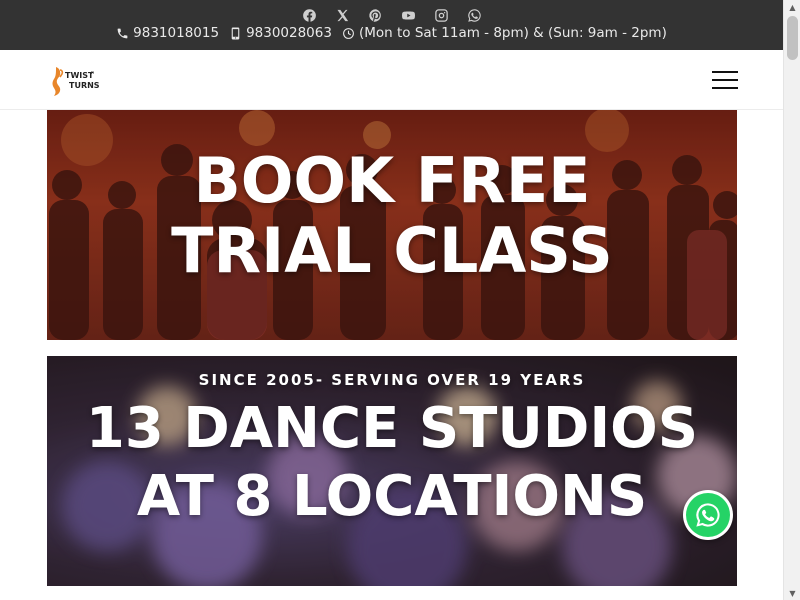  What do you see at coordinates (392, 250) in the screenshot?
I see `trial-banner-line2: TRIAL CLASS` at bounding box center [392, 250].